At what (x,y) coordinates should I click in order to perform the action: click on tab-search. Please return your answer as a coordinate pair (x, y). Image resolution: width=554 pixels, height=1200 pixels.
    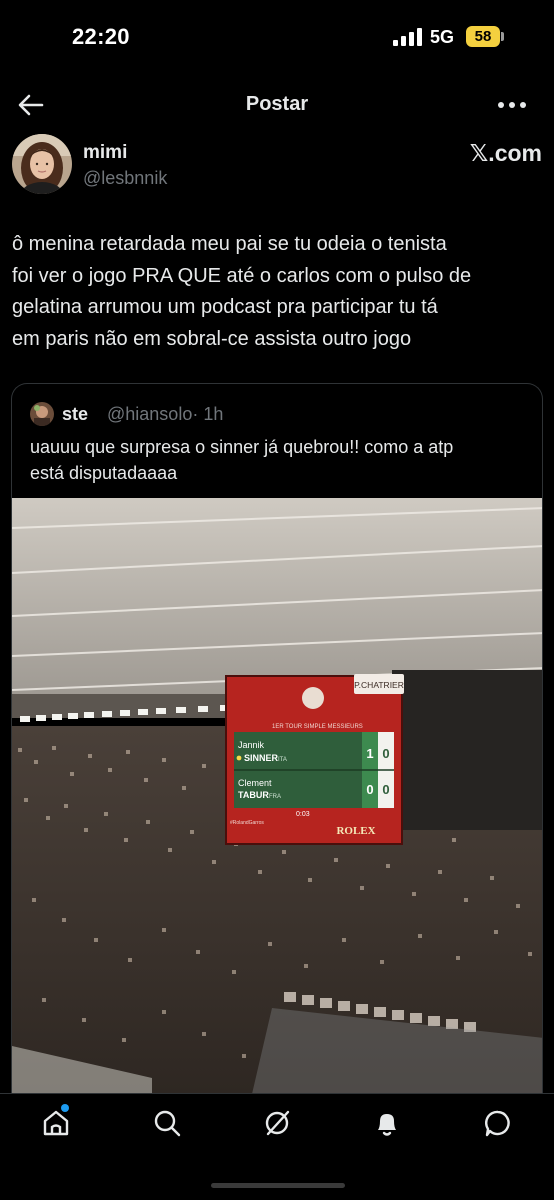
    Looking at the image, I should click on (167, 1123).